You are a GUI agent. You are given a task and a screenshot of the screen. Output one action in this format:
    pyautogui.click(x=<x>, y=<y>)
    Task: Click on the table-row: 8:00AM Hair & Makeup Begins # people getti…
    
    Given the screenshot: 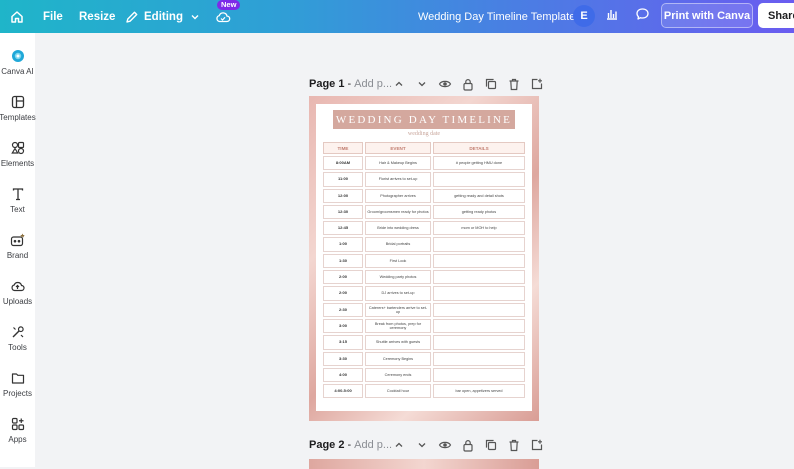 What is the action you would take?
    pyautogui.click(x=424, y=163)
    